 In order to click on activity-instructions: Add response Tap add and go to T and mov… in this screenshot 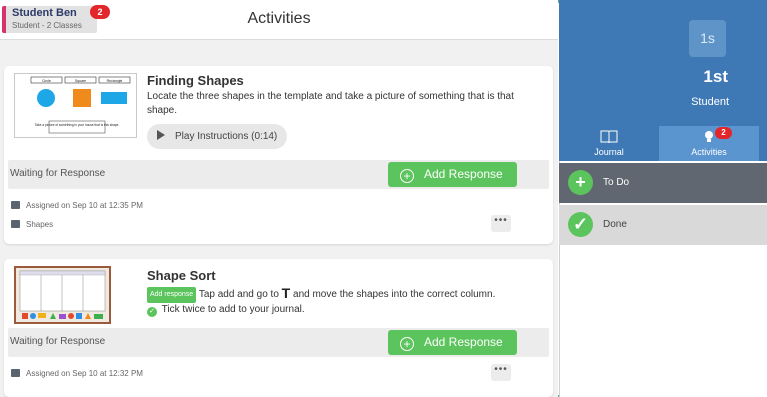, I will do `click(347, 301)`.